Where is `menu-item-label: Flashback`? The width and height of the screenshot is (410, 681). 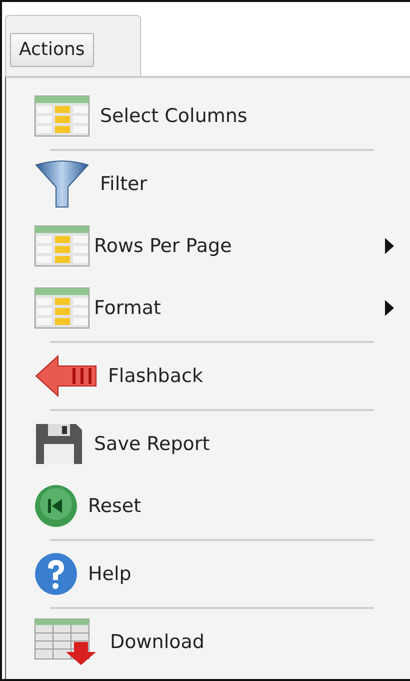 menu-item-label: Flashback is located at coordinates (155, 376).